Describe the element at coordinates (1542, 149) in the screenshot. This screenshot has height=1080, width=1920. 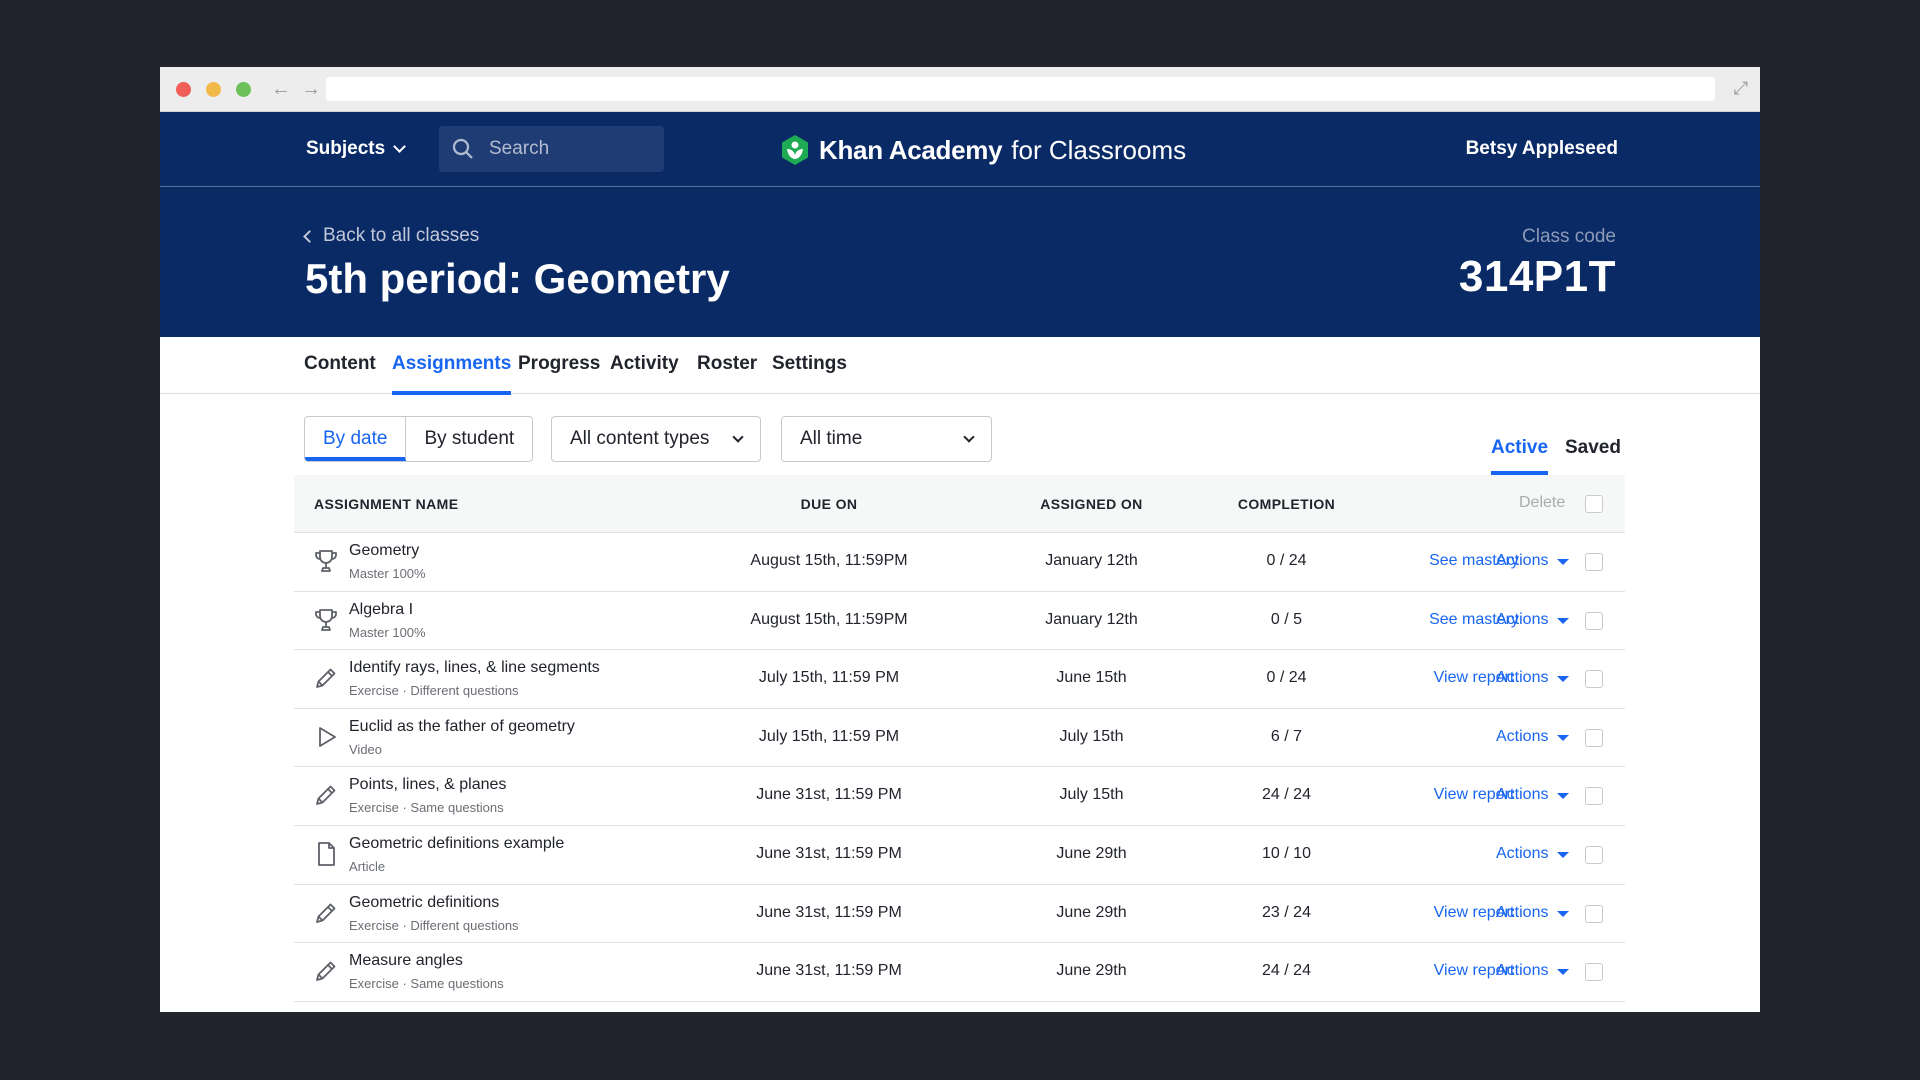
I see `user-menu: Betsy Appleseed` at that location.